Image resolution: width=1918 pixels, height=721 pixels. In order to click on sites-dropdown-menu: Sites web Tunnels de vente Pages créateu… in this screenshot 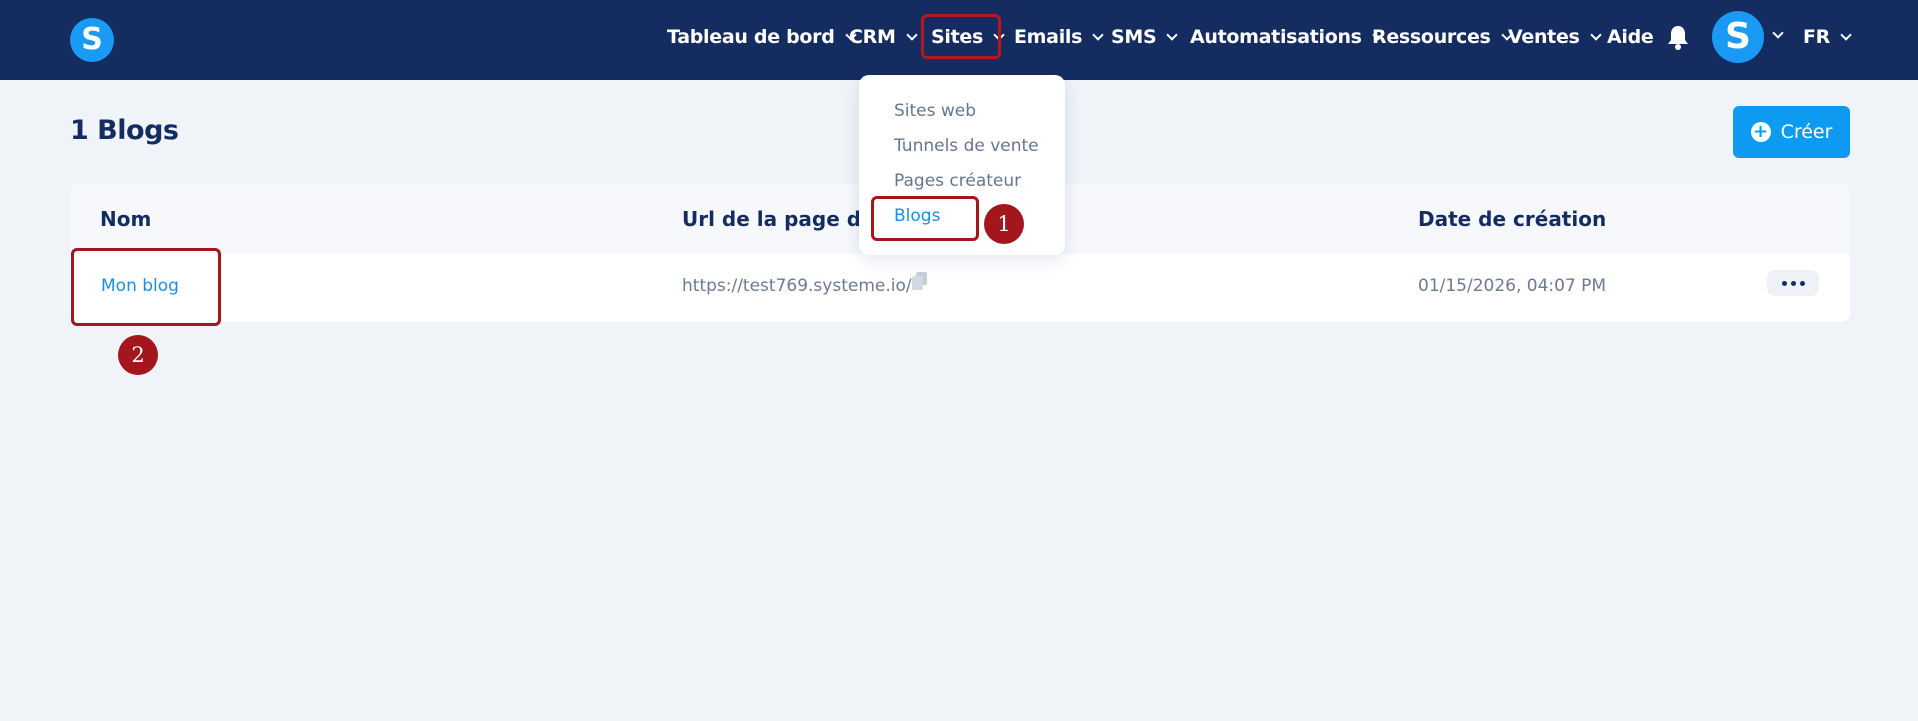, I will do `click(962, 165)`.